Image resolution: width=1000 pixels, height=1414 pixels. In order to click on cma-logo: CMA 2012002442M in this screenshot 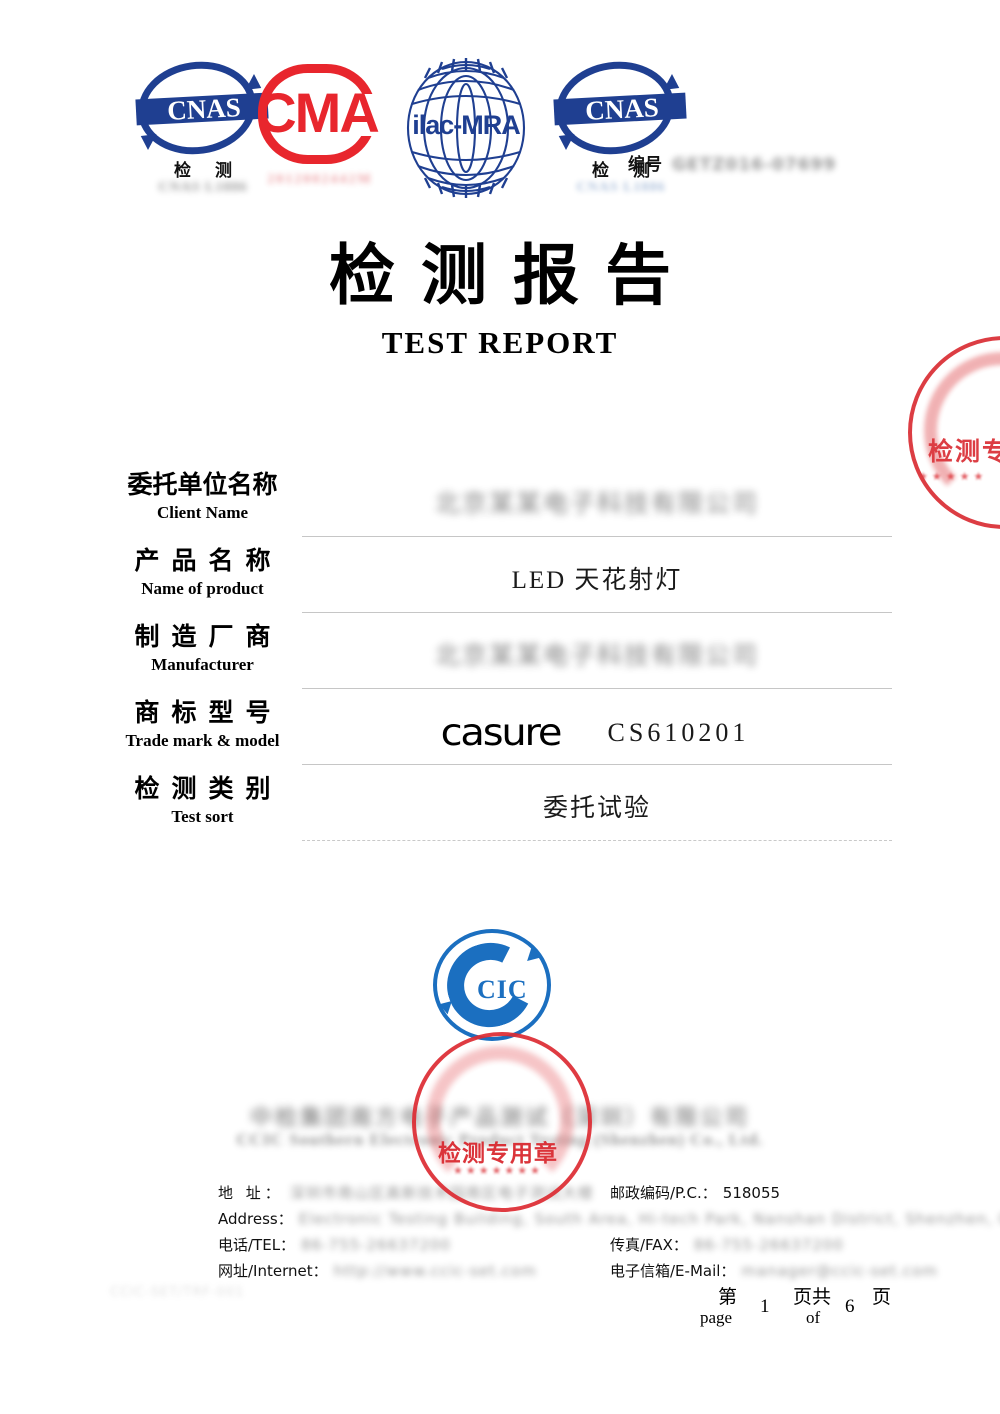, I will do `click(321, 125)`.